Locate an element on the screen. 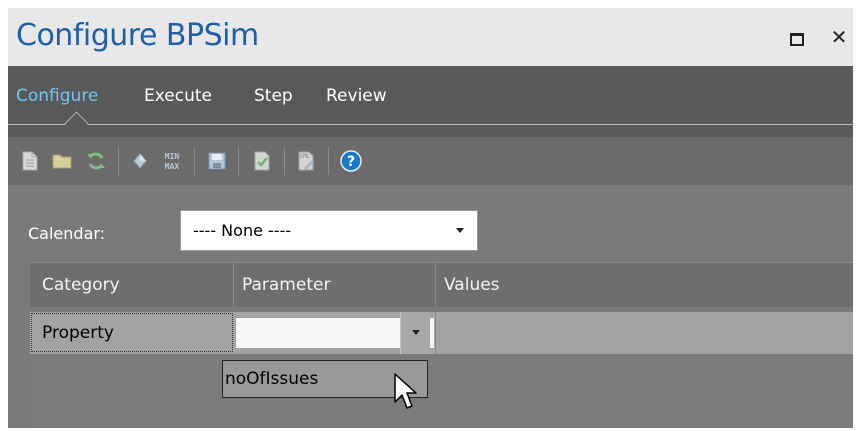 This screenshot has height=431, width=858. column-header-category: Category is located at coordinates (81, 285).